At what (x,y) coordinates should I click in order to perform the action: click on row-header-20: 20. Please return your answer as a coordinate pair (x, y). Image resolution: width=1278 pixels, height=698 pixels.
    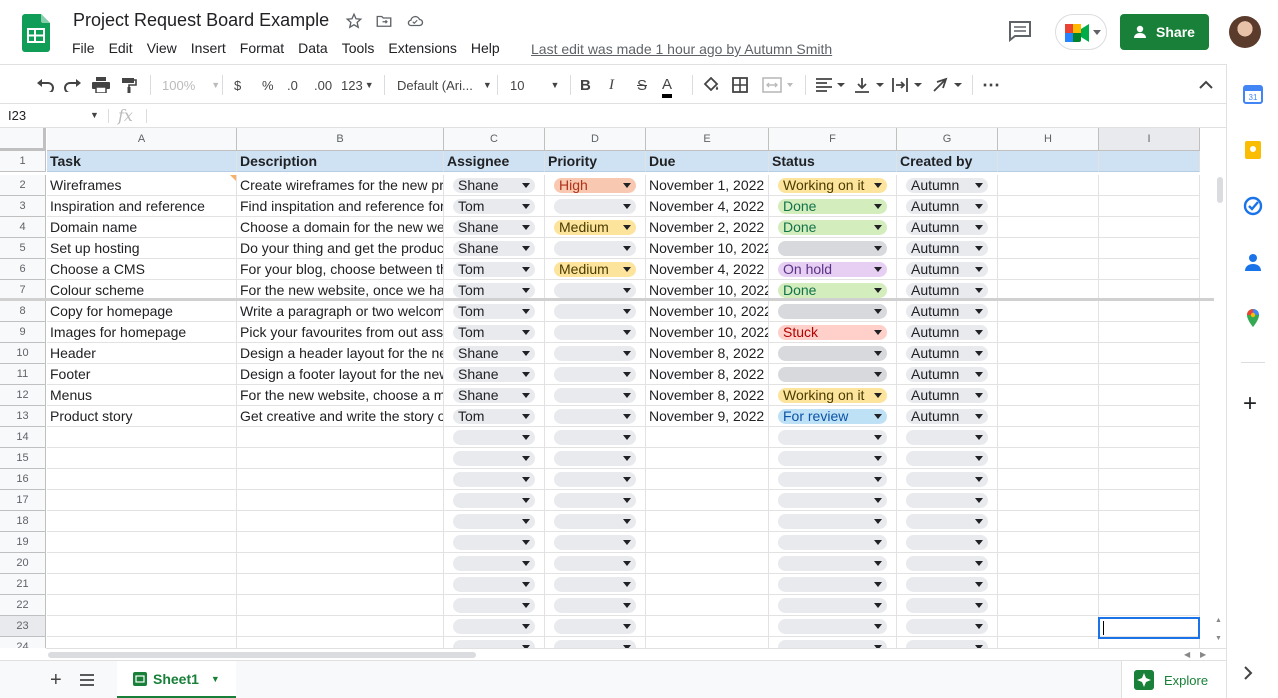
    Looking at the image, I should click on (23, 563).